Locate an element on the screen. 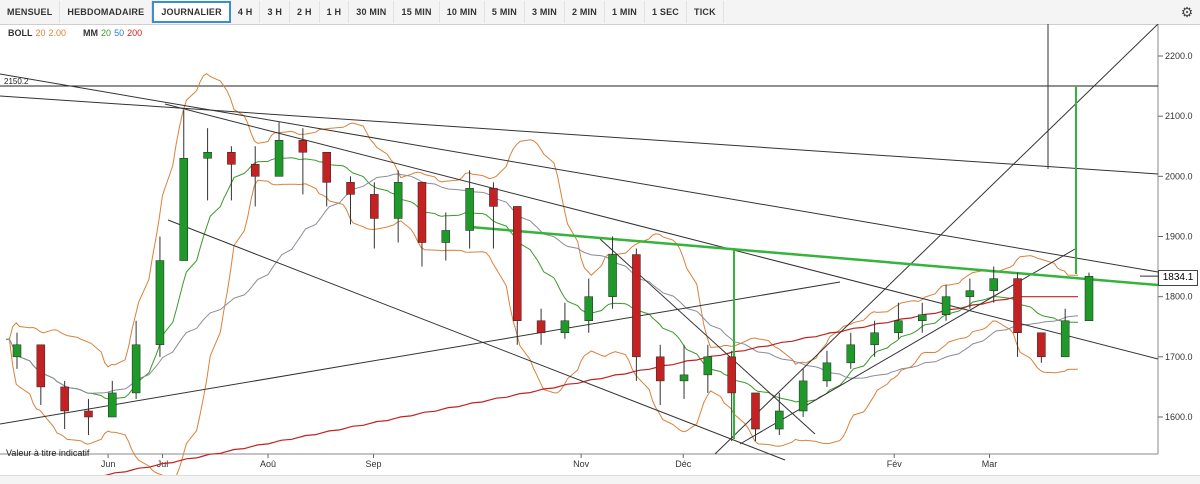 The width and height of the screenshot is (1200, 484). disclaimer-text: Valeur à titre indicatif is located at coordinates (48, 453).